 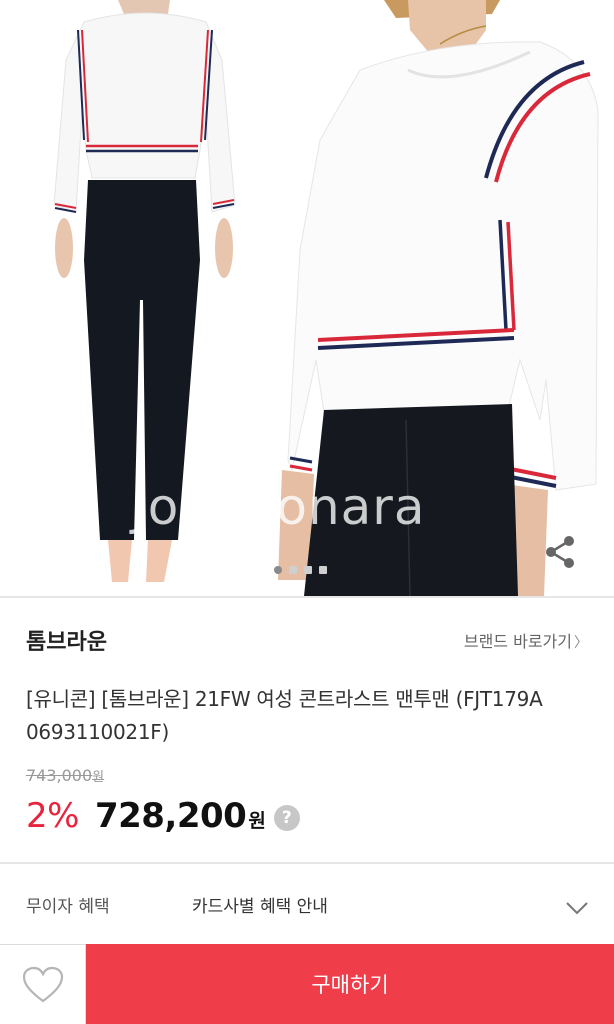 I want to click on price-row: 2% 728,200 원 ?, so click(x=163, y=819).